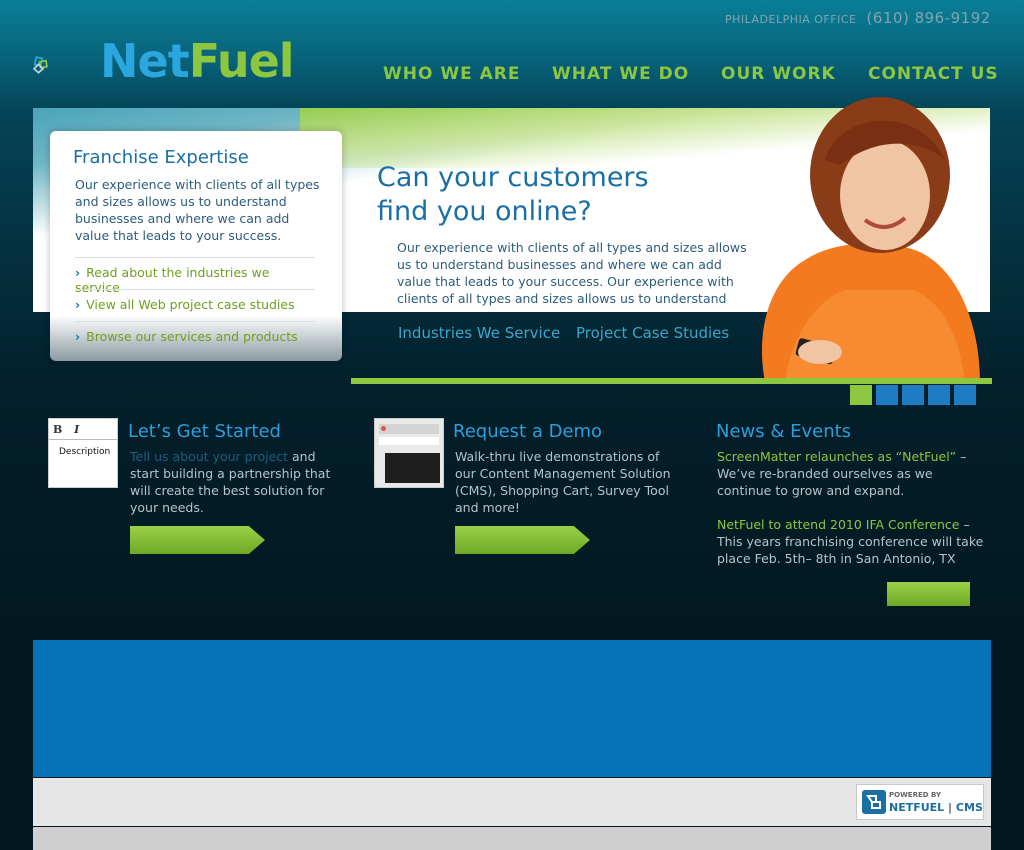 The width and height of the screenshot is (1024, 850). What do you see at coordinates (522, 540) in the screenshot?
I see `request-demo-button` at bounding box center [522, 540].